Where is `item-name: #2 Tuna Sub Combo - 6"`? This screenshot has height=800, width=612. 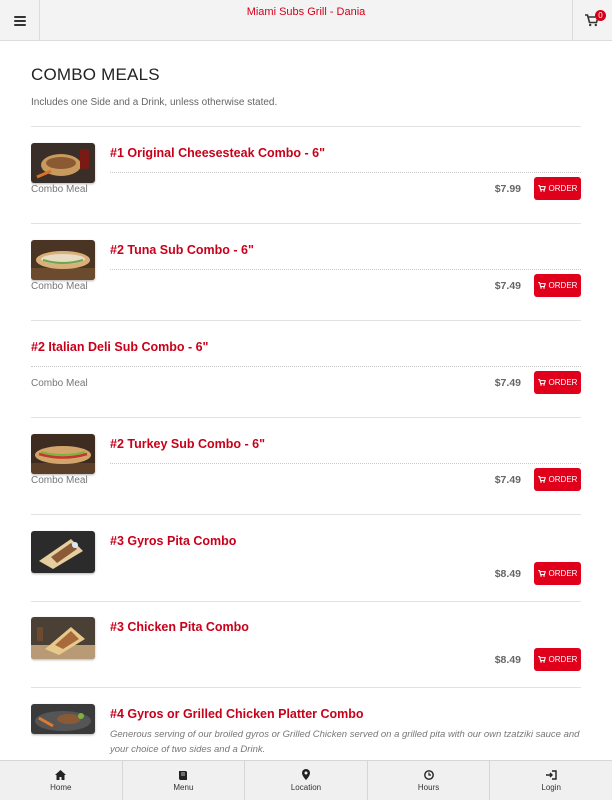 item-name: #2 Tuna Sub Combo - 6" is located at coordinates (182, 250).